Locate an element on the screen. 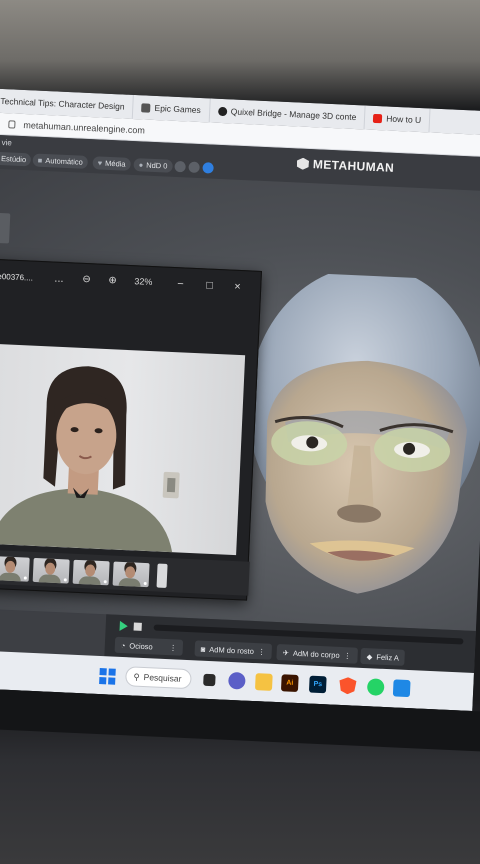 This screenshot has height=864, width=480. button-label: AdM do rosto is located at coordinates (232, 650).